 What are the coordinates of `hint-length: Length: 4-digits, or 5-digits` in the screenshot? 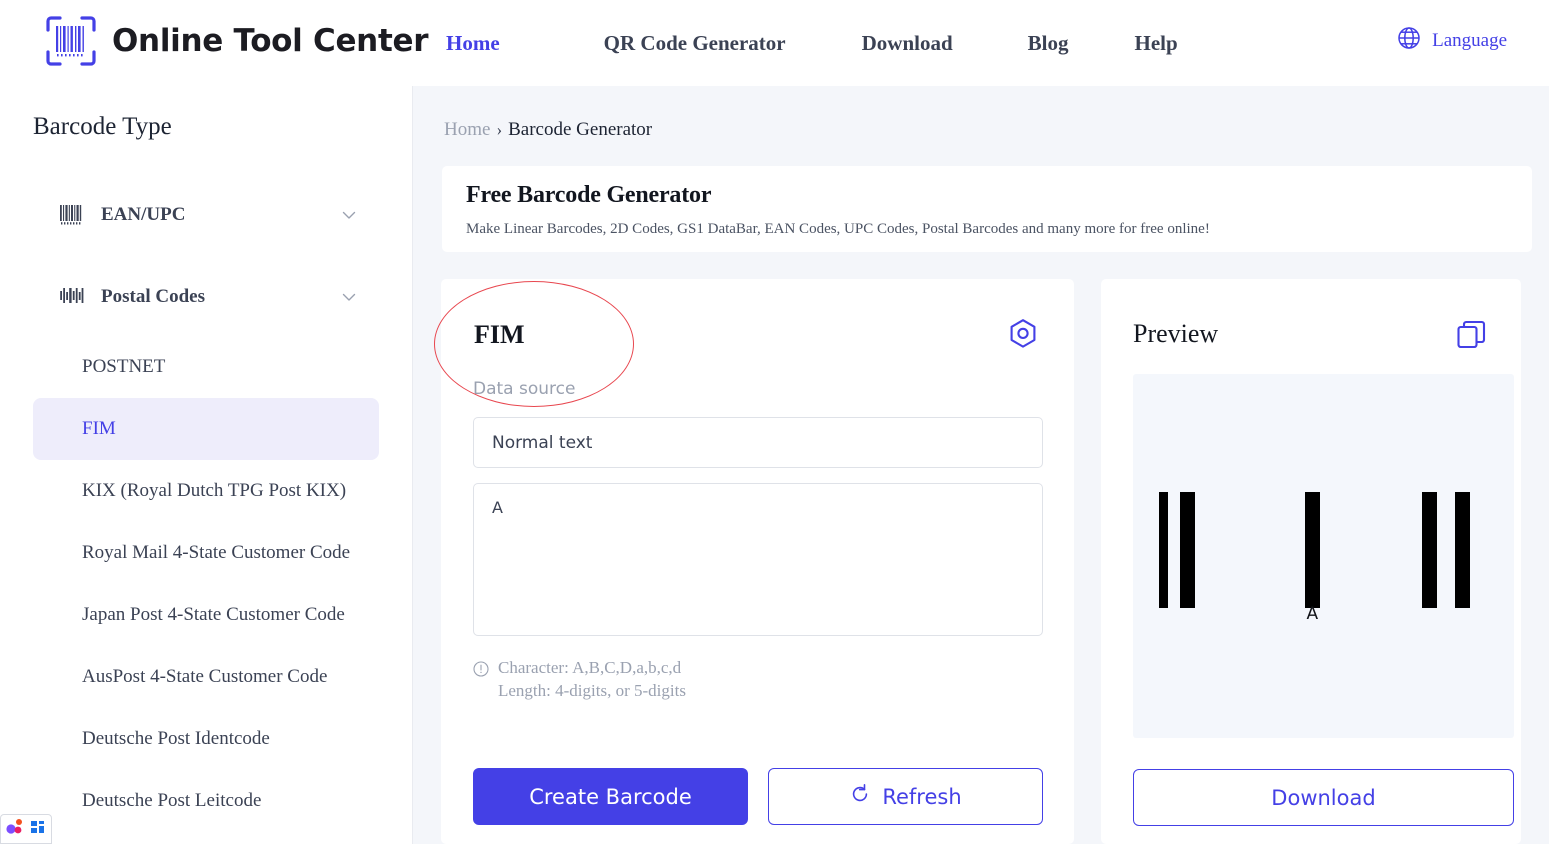 It's located at (592, 690).